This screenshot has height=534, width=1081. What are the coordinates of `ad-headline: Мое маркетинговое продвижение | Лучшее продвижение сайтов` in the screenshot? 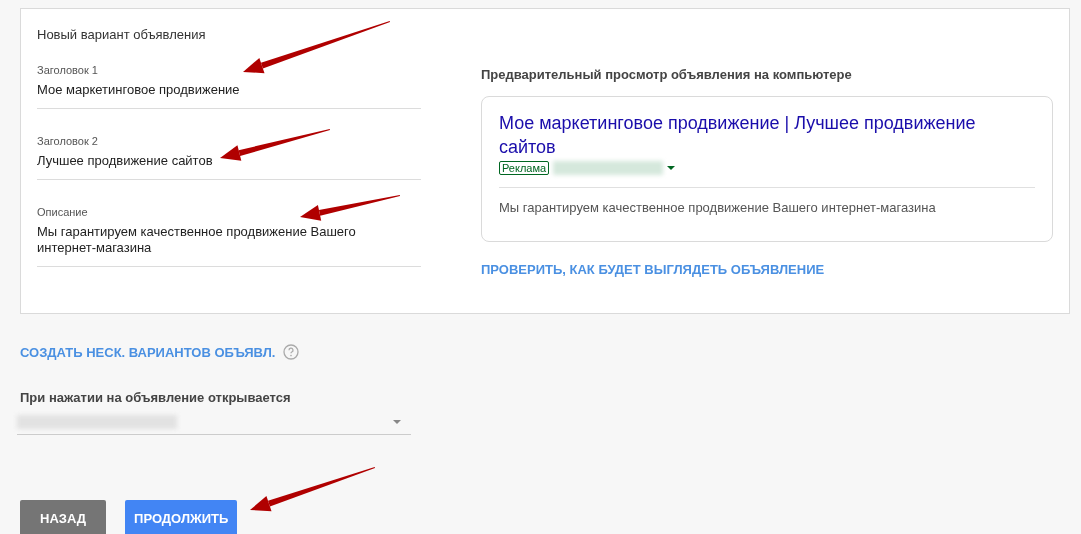 It's located at (738, 135).